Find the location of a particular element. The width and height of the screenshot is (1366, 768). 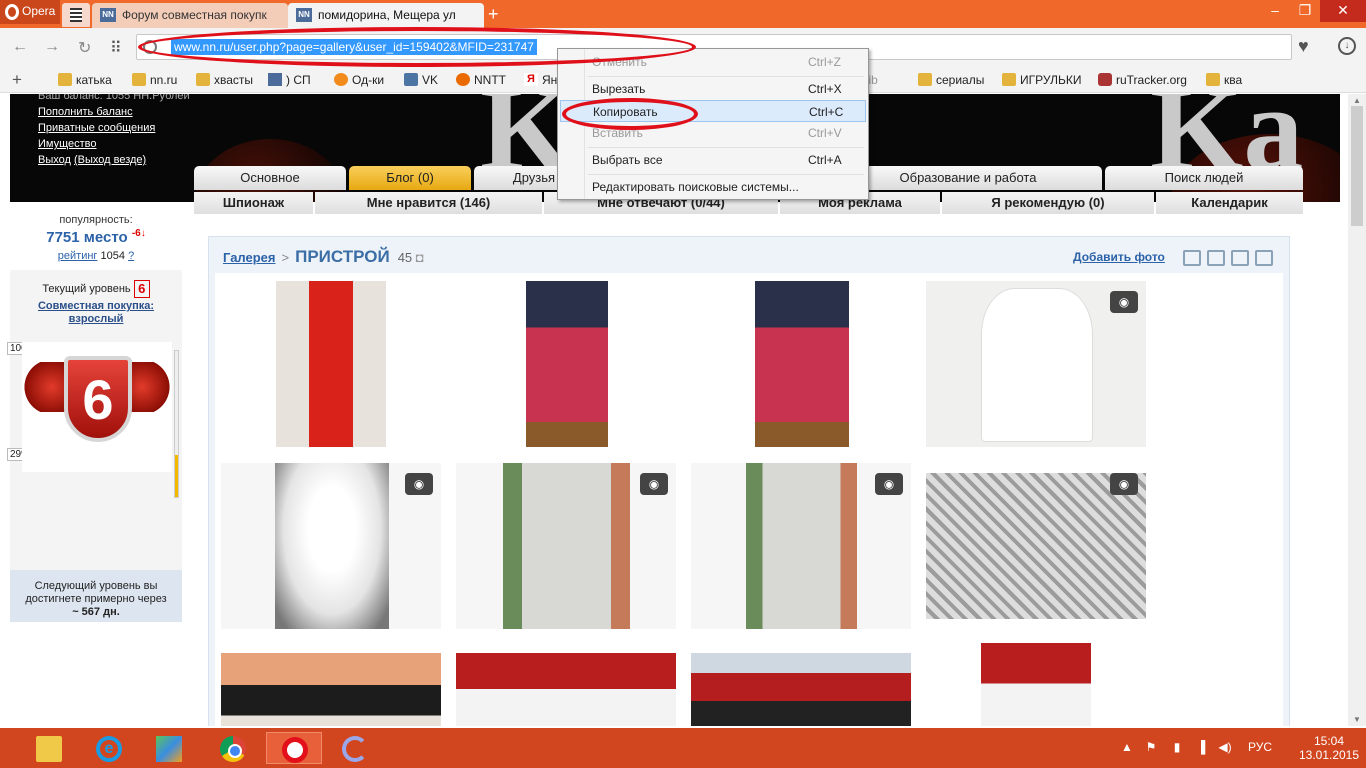

menu-item-copy: Копировать Ctrl+C is located at coordinates (713, 111).